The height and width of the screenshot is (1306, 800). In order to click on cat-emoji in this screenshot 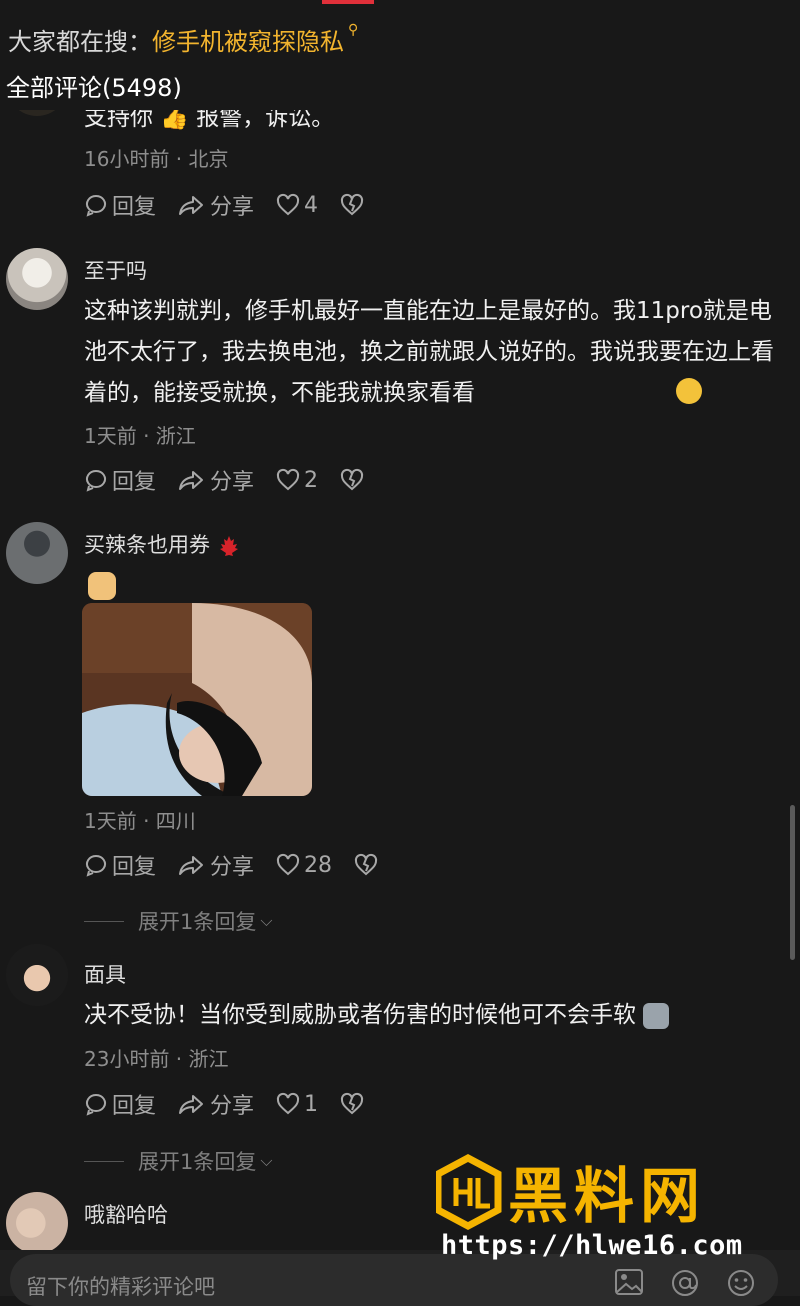, I will do `click(102, 586)`.